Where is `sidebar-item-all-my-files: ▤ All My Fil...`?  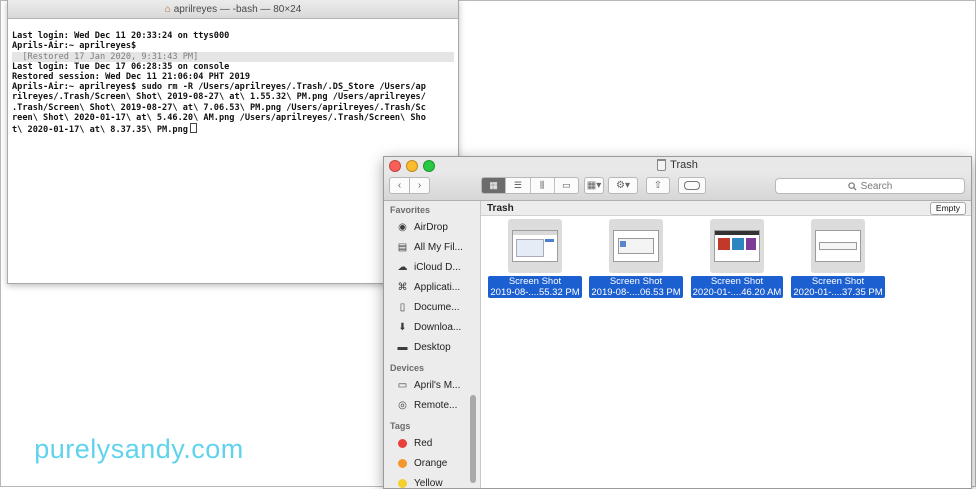
sidebar-item-all-my-files: ▤ All My Fil... is located at coordinates (432, 247).